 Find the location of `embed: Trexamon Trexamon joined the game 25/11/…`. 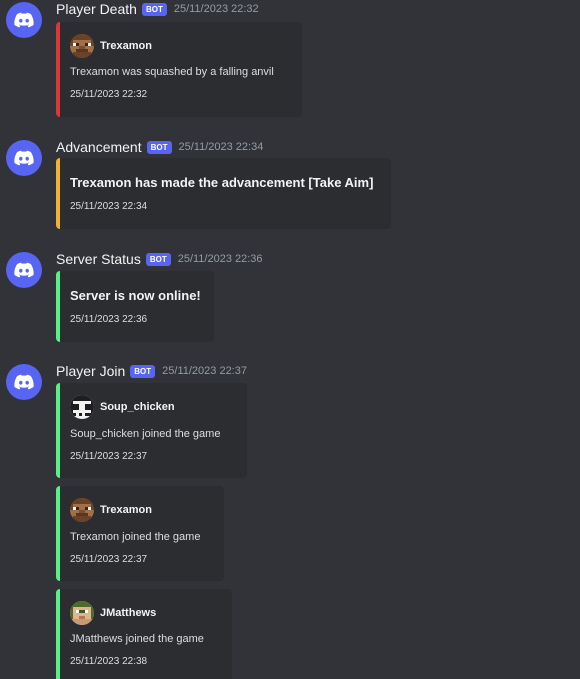

embed: Trexamon Trexamon joined the game 25/11/… is located at coordinates (140, 533).